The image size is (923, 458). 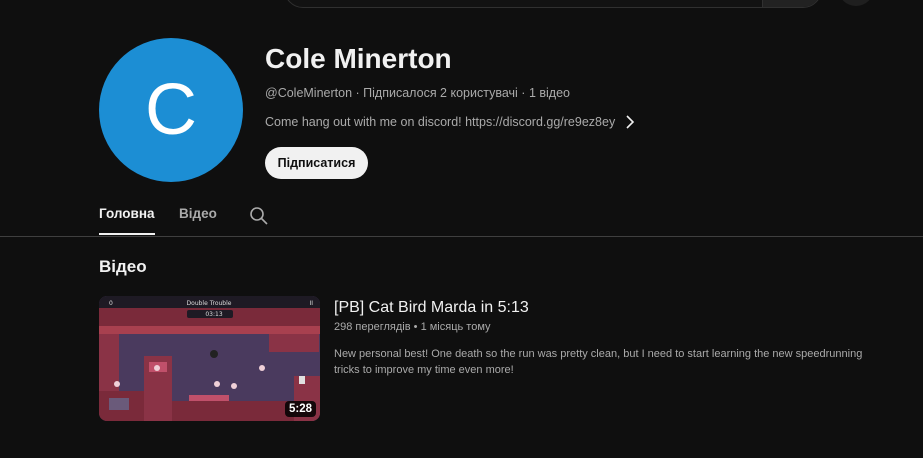 I want to click on thumb-hud-title: Double Trouble, so click(x=209, y=303).